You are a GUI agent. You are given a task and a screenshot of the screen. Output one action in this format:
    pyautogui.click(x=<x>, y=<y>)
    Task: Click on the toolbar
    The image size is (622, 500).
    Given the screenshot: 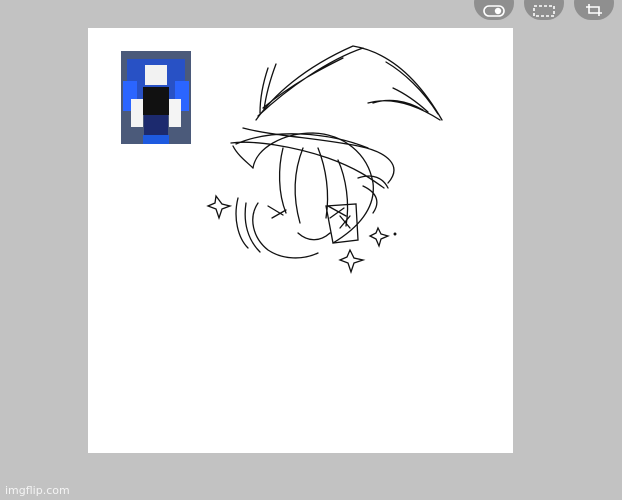 What is the action you would take?
    pyautogui.click(x=544, y=10)
    